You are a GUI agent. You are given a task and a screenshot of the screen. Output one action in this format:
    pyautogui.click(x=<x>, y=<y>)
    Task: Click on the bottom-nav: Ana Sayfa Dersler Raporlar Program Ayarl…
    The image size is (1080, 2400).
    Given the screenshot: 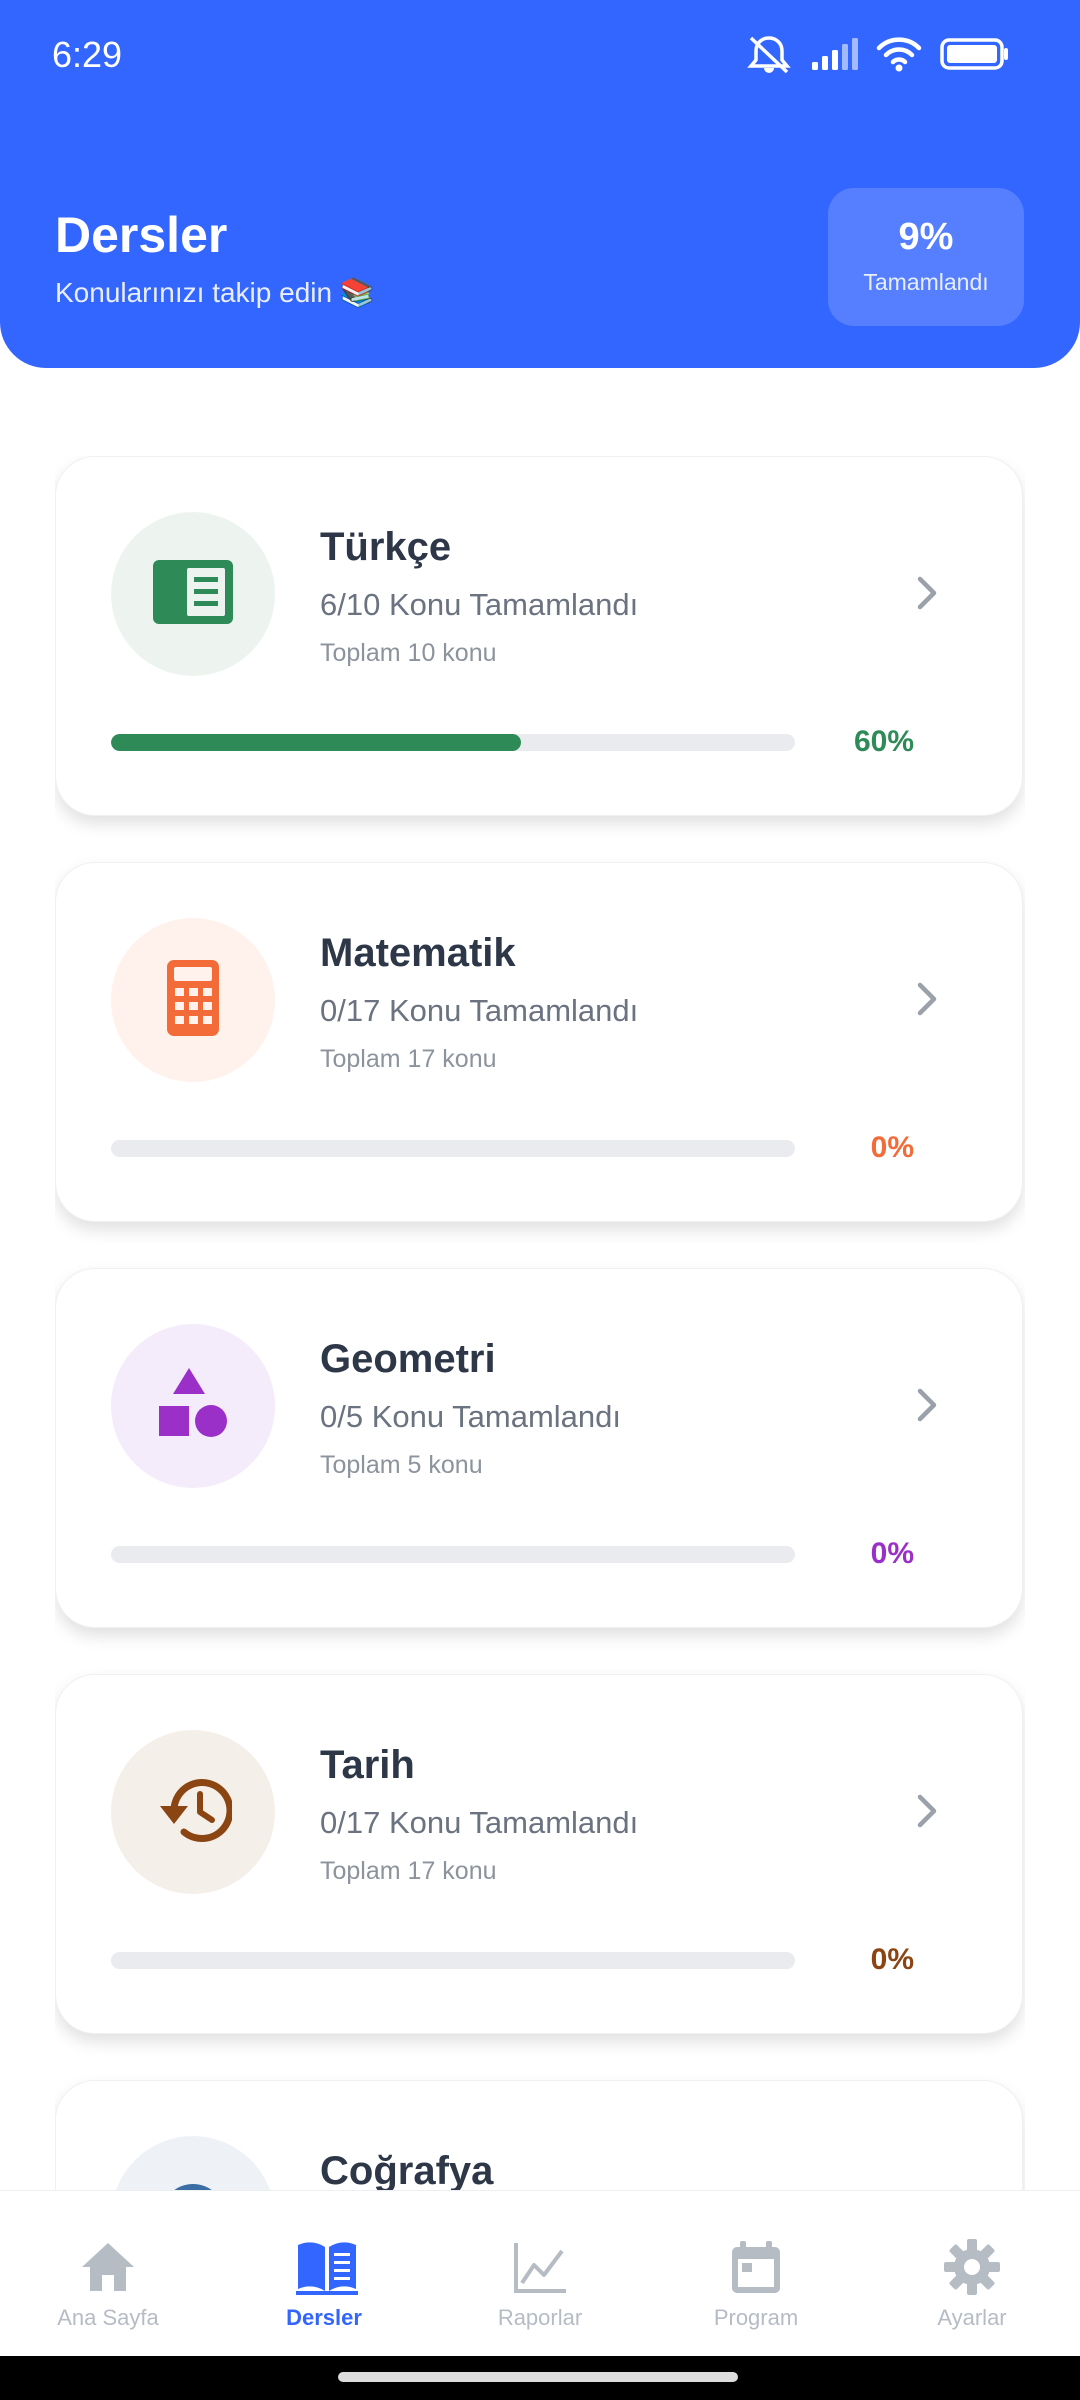 What is the action you would take?
    pyautogui.click(x=540, y=2273)
    